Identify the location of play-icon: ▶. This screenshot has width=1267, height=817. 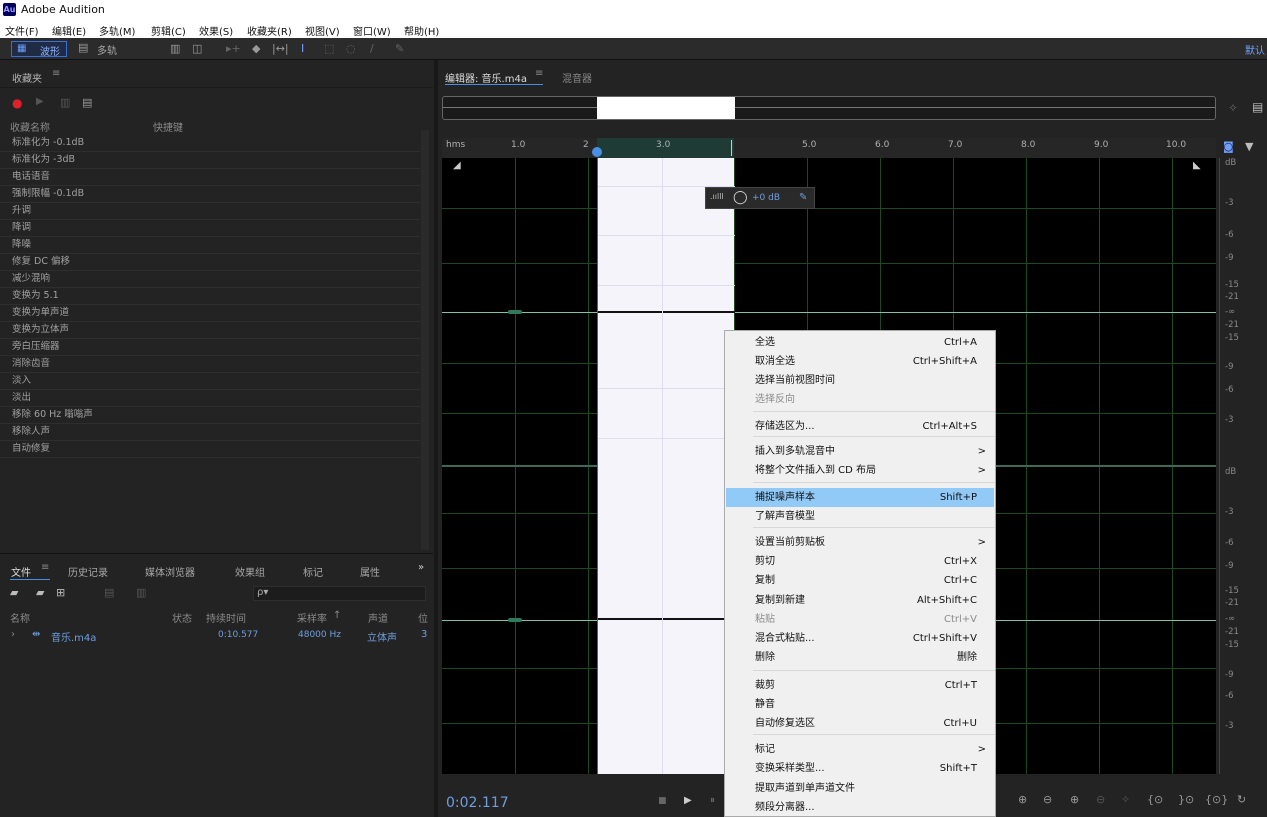
(40, 101).